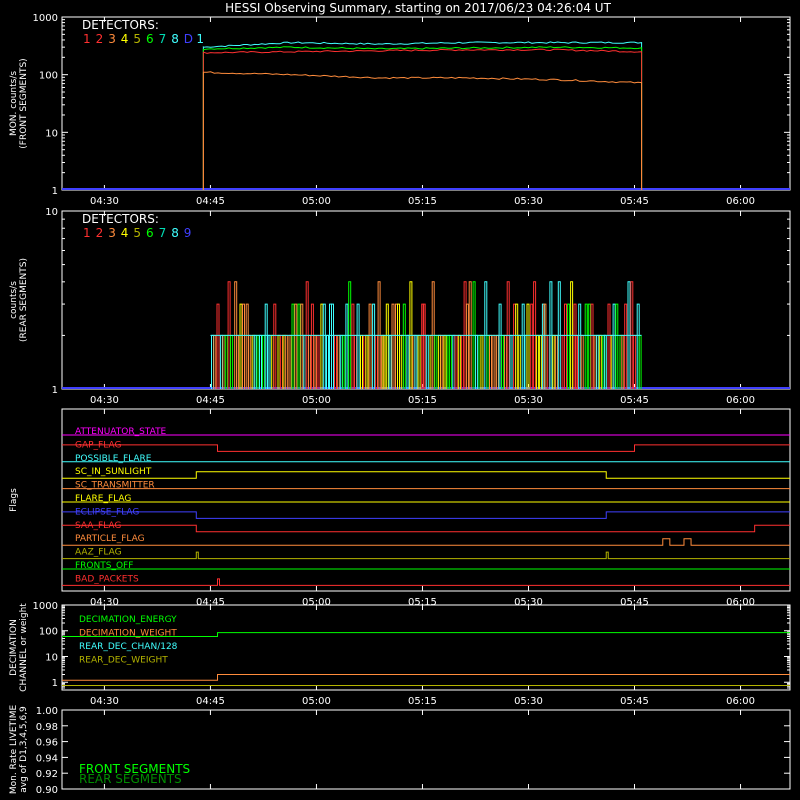 The height and width of the screenshot is (800, 800). I want to click on front-x-tick-label: 05:00, so click(316, 201).